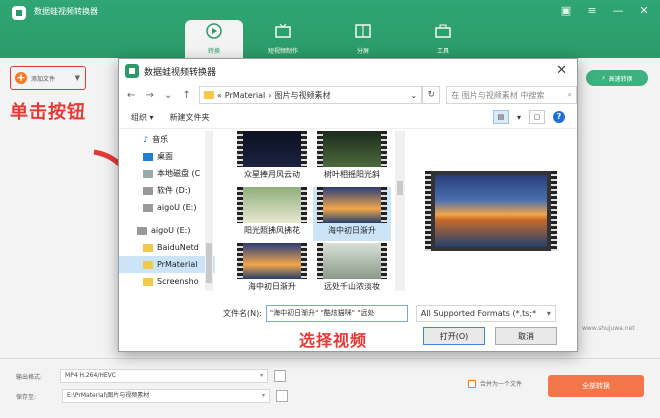  What do you see at coordinates (528, 117) in the screenshot?
I see `view-controls: ▤ ▾ ▢ ?` at bounding box center [528, 117].